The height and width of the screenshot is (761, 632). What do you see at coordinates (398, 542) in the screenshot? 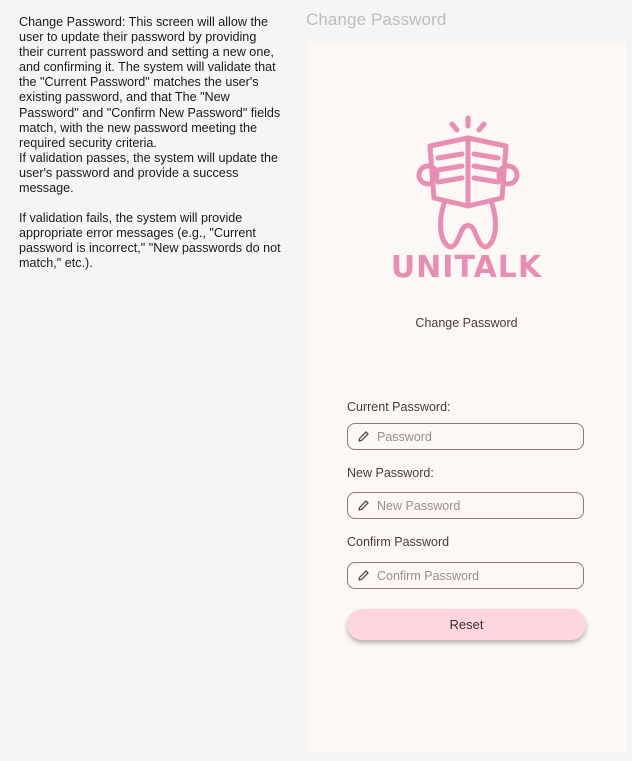
I see `confirm-password-label: Confirm Password` at bounding box center [398, 542].